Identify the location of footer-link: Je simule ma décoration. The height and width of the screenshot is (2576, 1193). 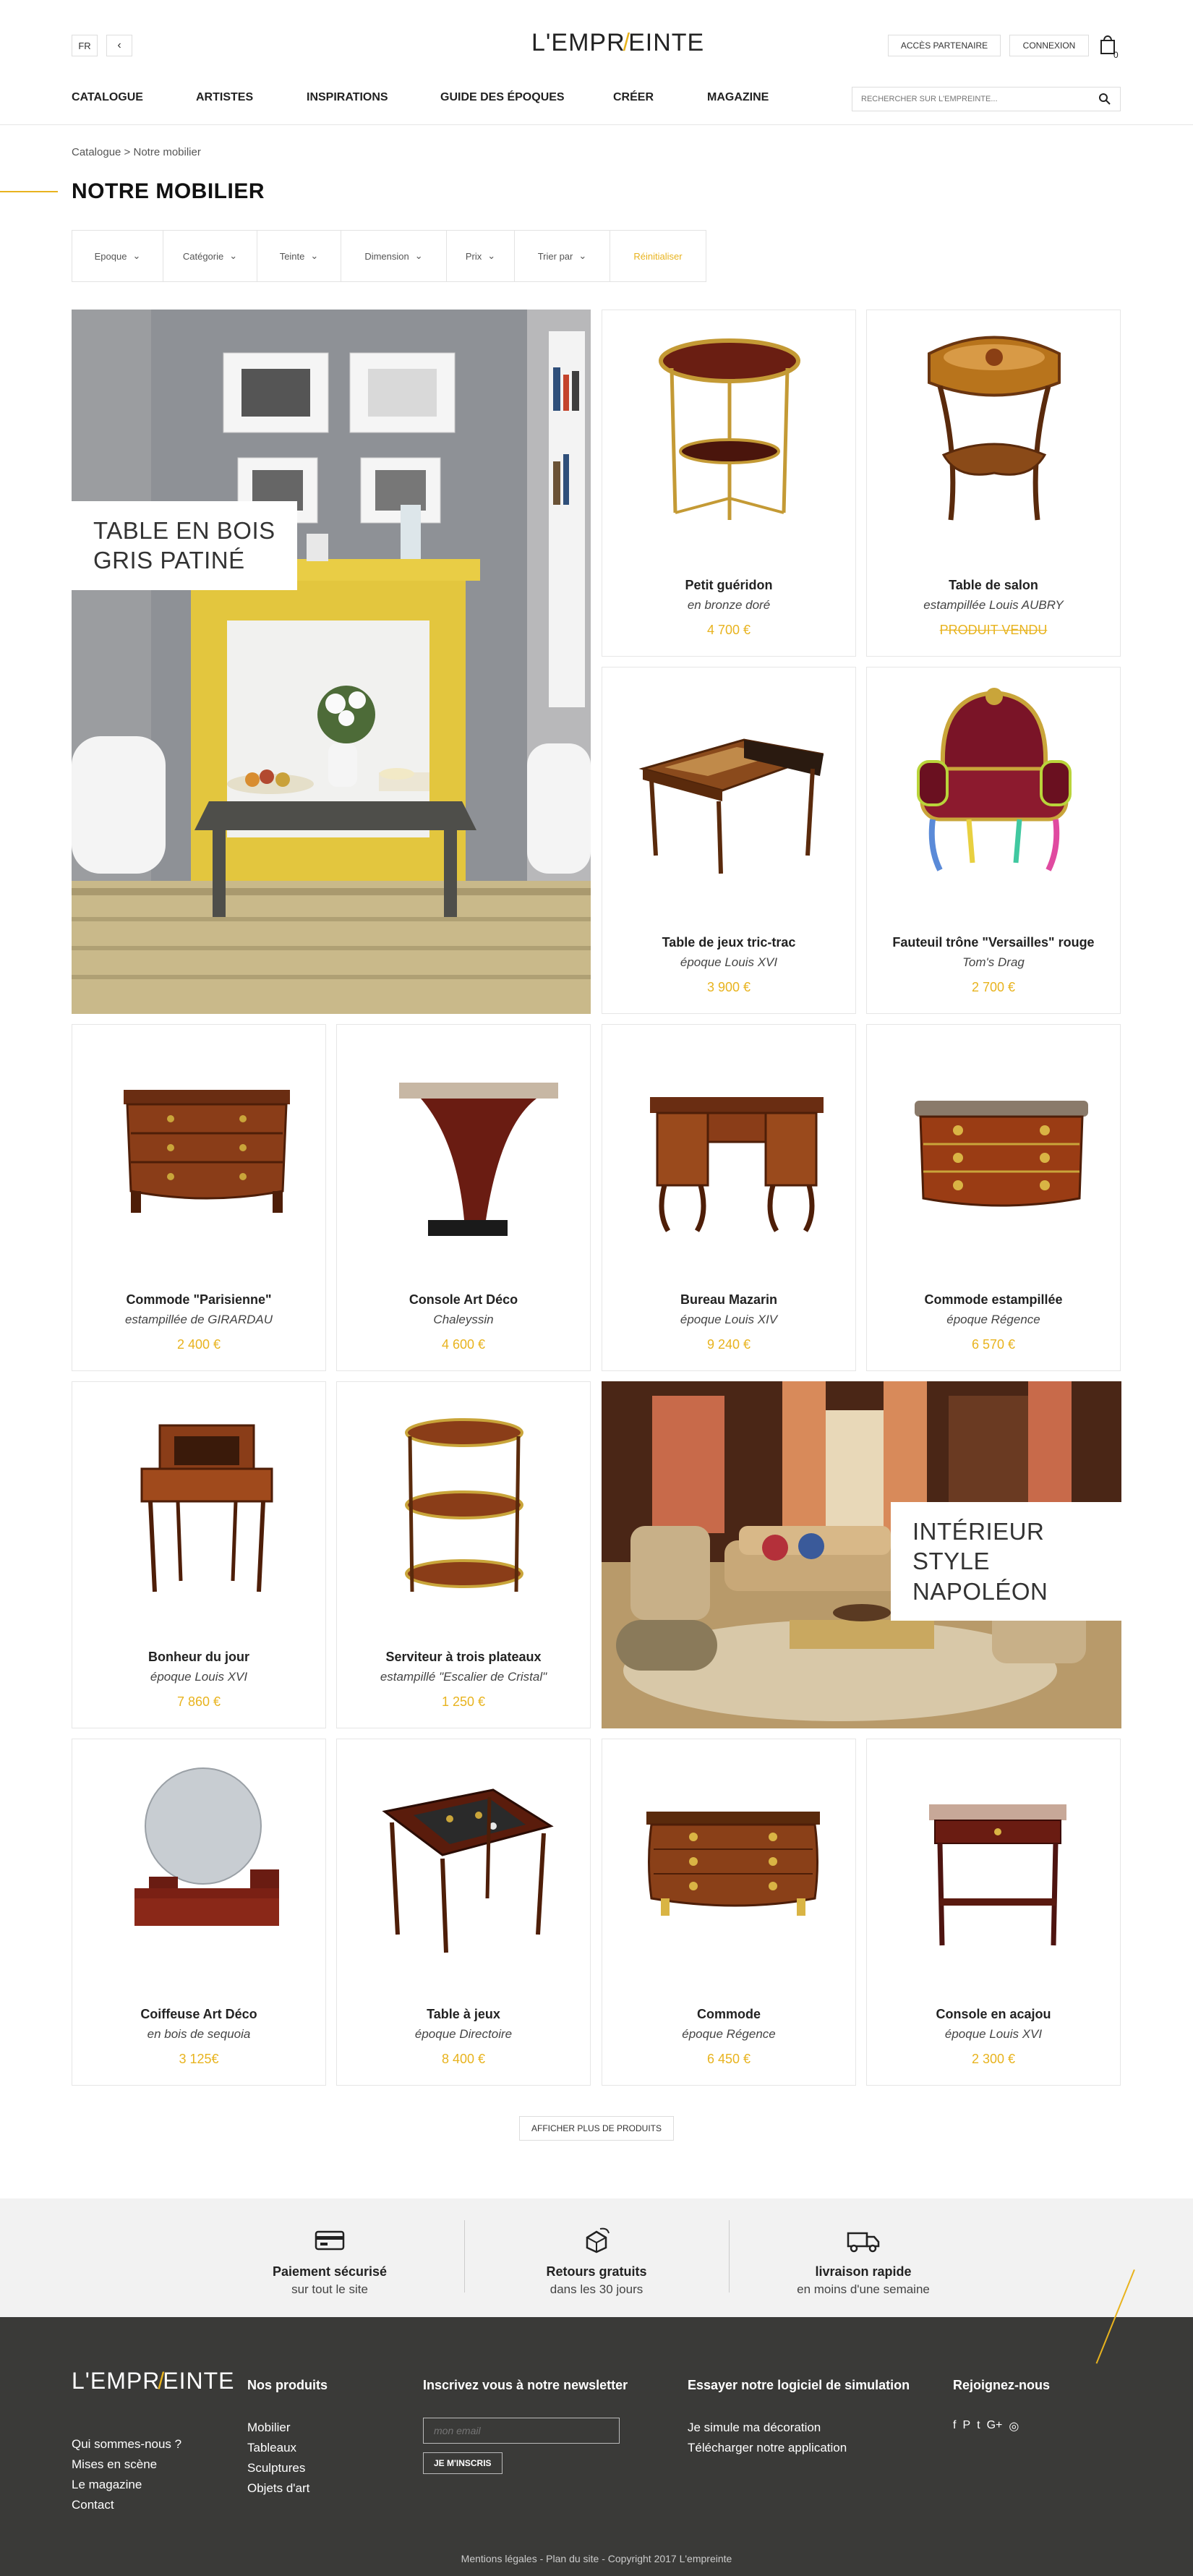
(799, 2428).